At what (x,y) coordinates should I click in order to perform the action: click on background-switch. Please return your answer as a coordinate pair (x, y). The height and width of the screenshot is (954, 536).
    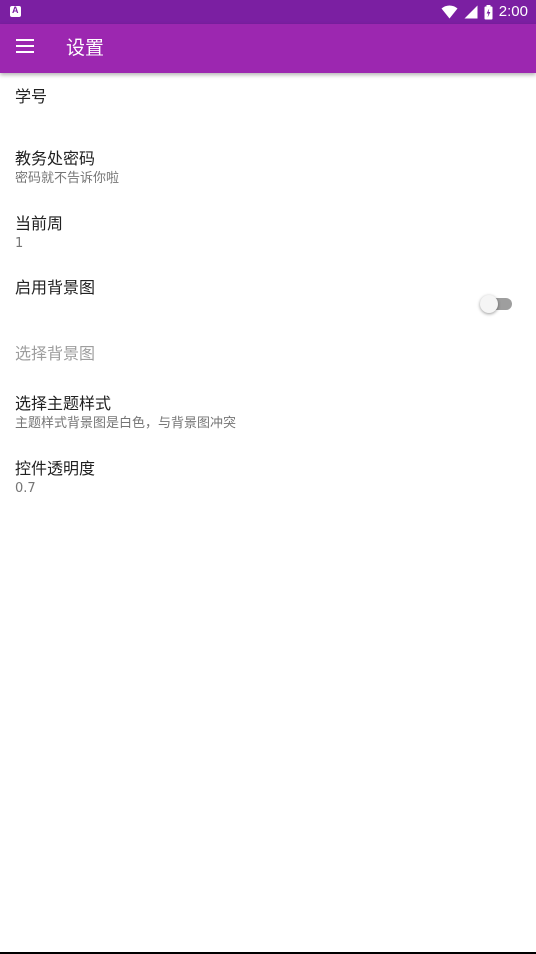
    Looking at the image, I should click on (496, 304).